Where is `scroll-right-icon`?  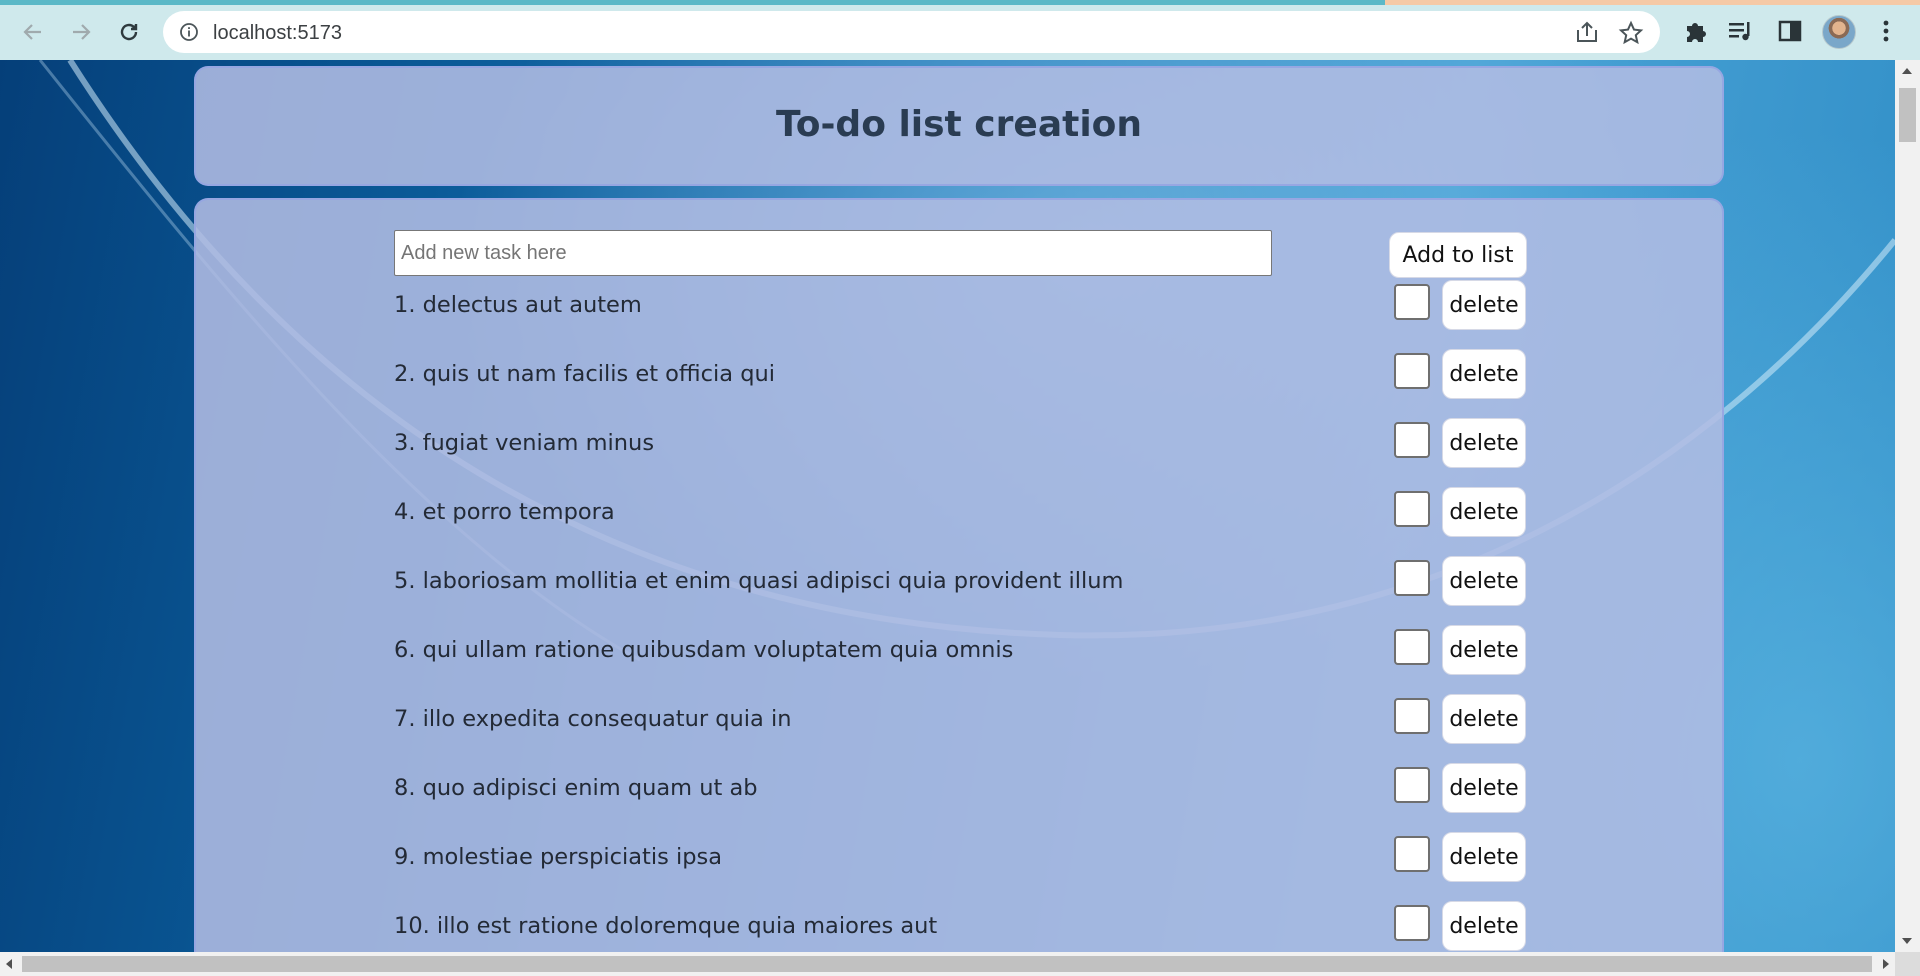
scroll-right-icon is located at coordinates (1886, 964).